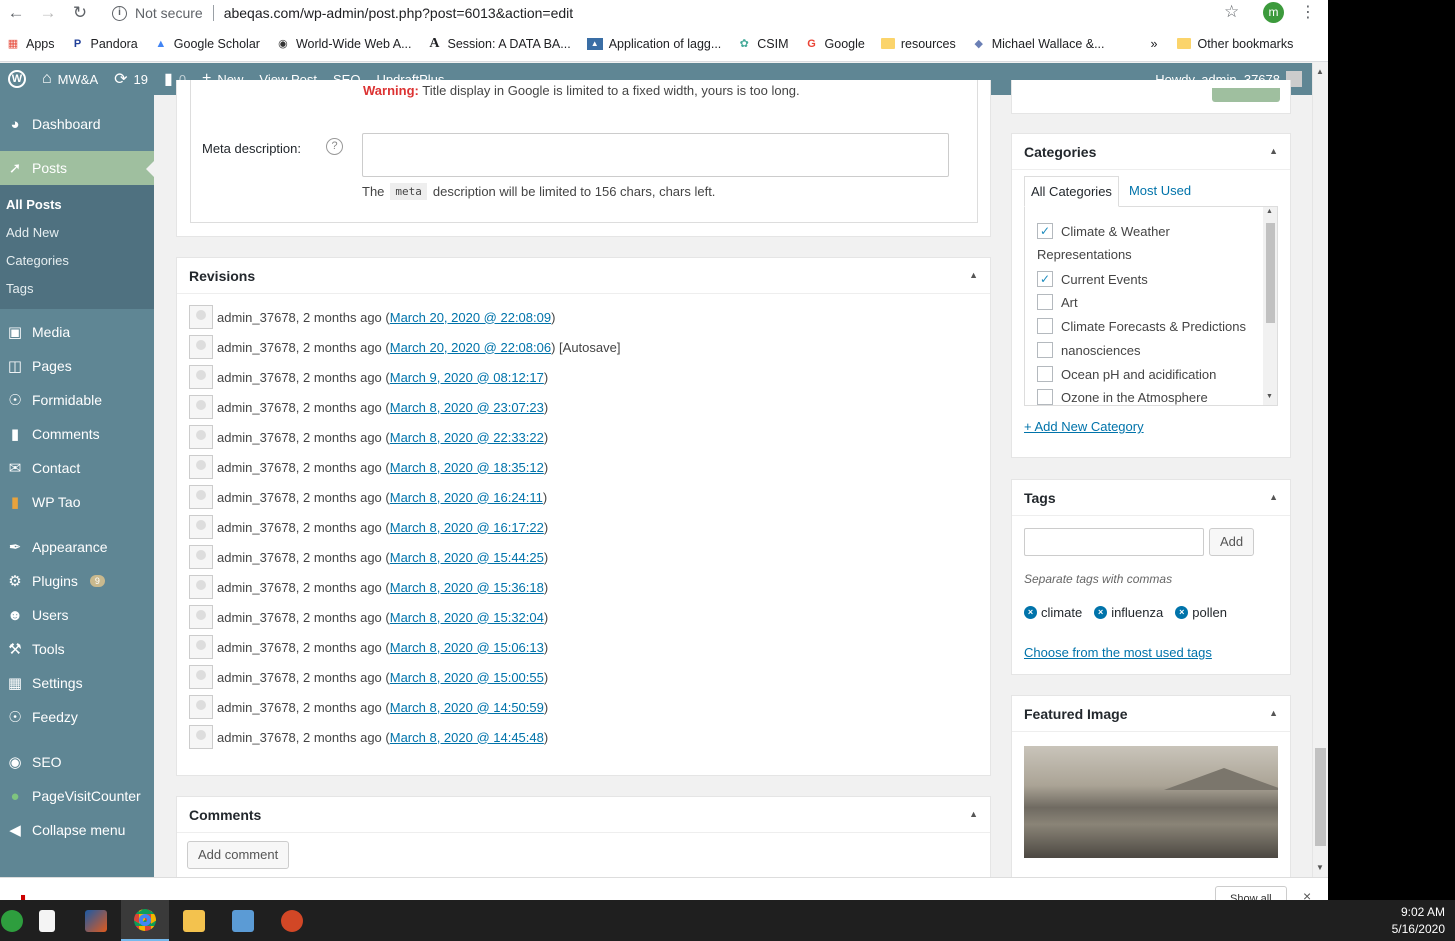  I want to click on sidebar-item-dashboard: ◕ Dashboard, so click(77, 124).